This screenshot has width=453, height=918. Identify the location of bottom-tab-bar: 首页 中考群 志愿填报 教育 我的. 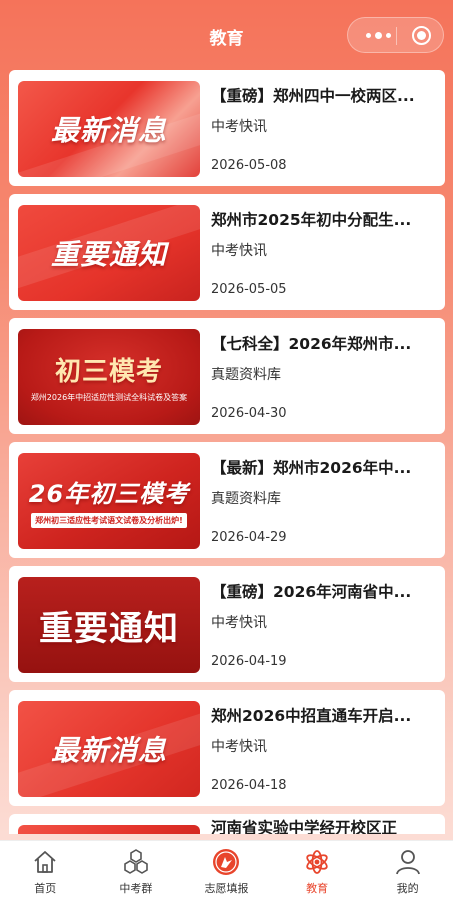
(226, 879).